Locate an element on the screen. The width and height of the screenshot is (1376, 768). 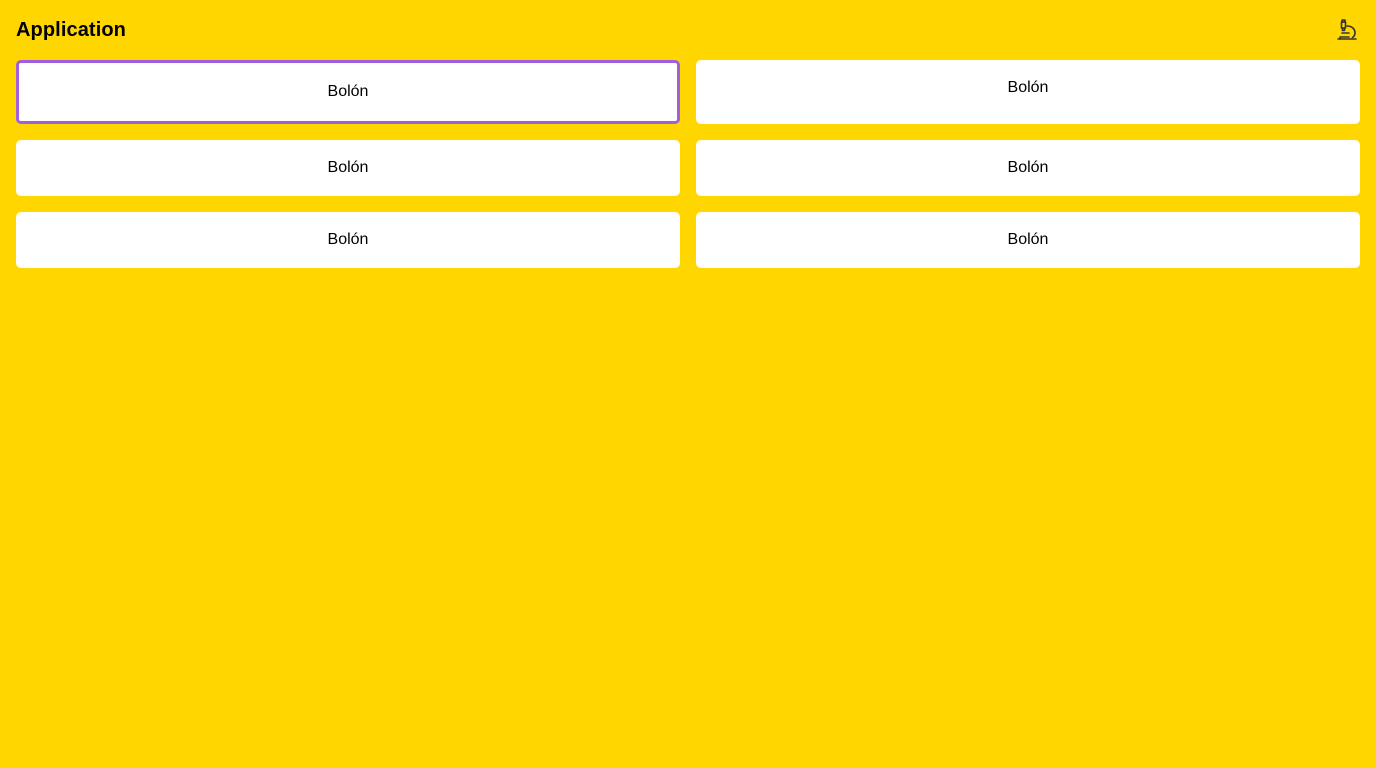
tile-button-2: Bolón is located at coordinates (1028, 92).